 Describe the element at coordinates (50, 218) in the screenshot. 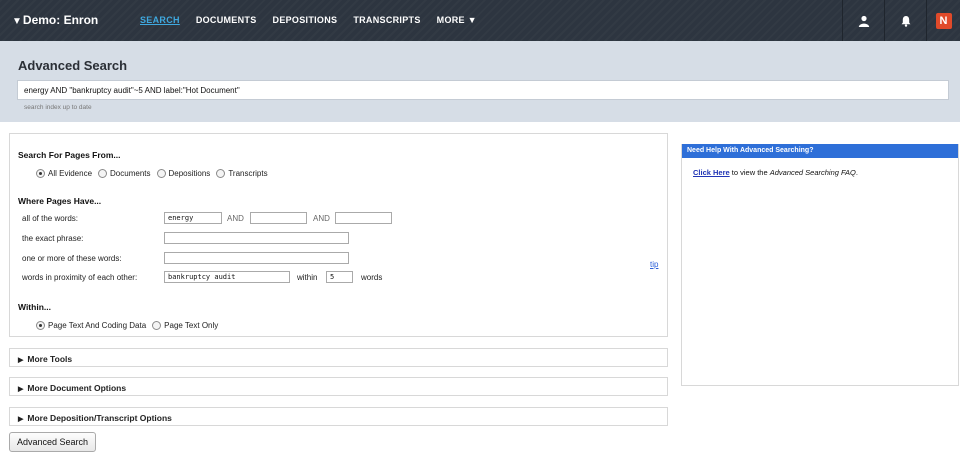

I see `all-words-label: all of the words:` at that location.